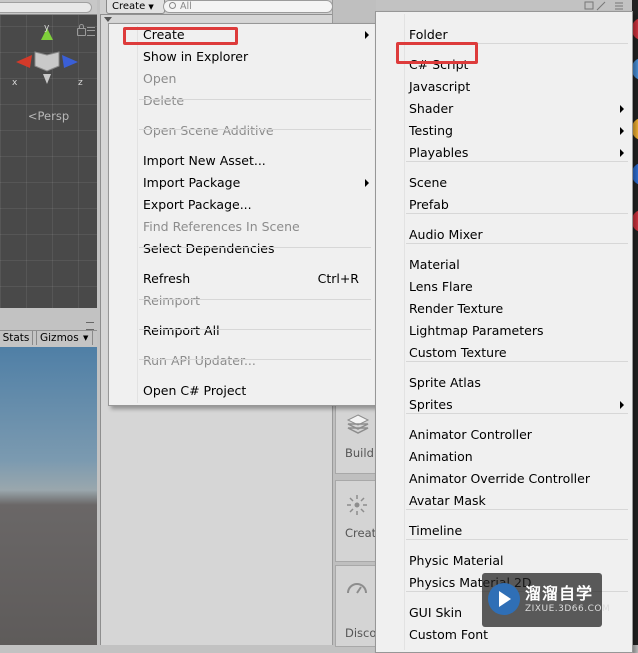 Image resolution: width=638 pixels, height=653 pixels. I want to click on game-view, so click(48, 496).